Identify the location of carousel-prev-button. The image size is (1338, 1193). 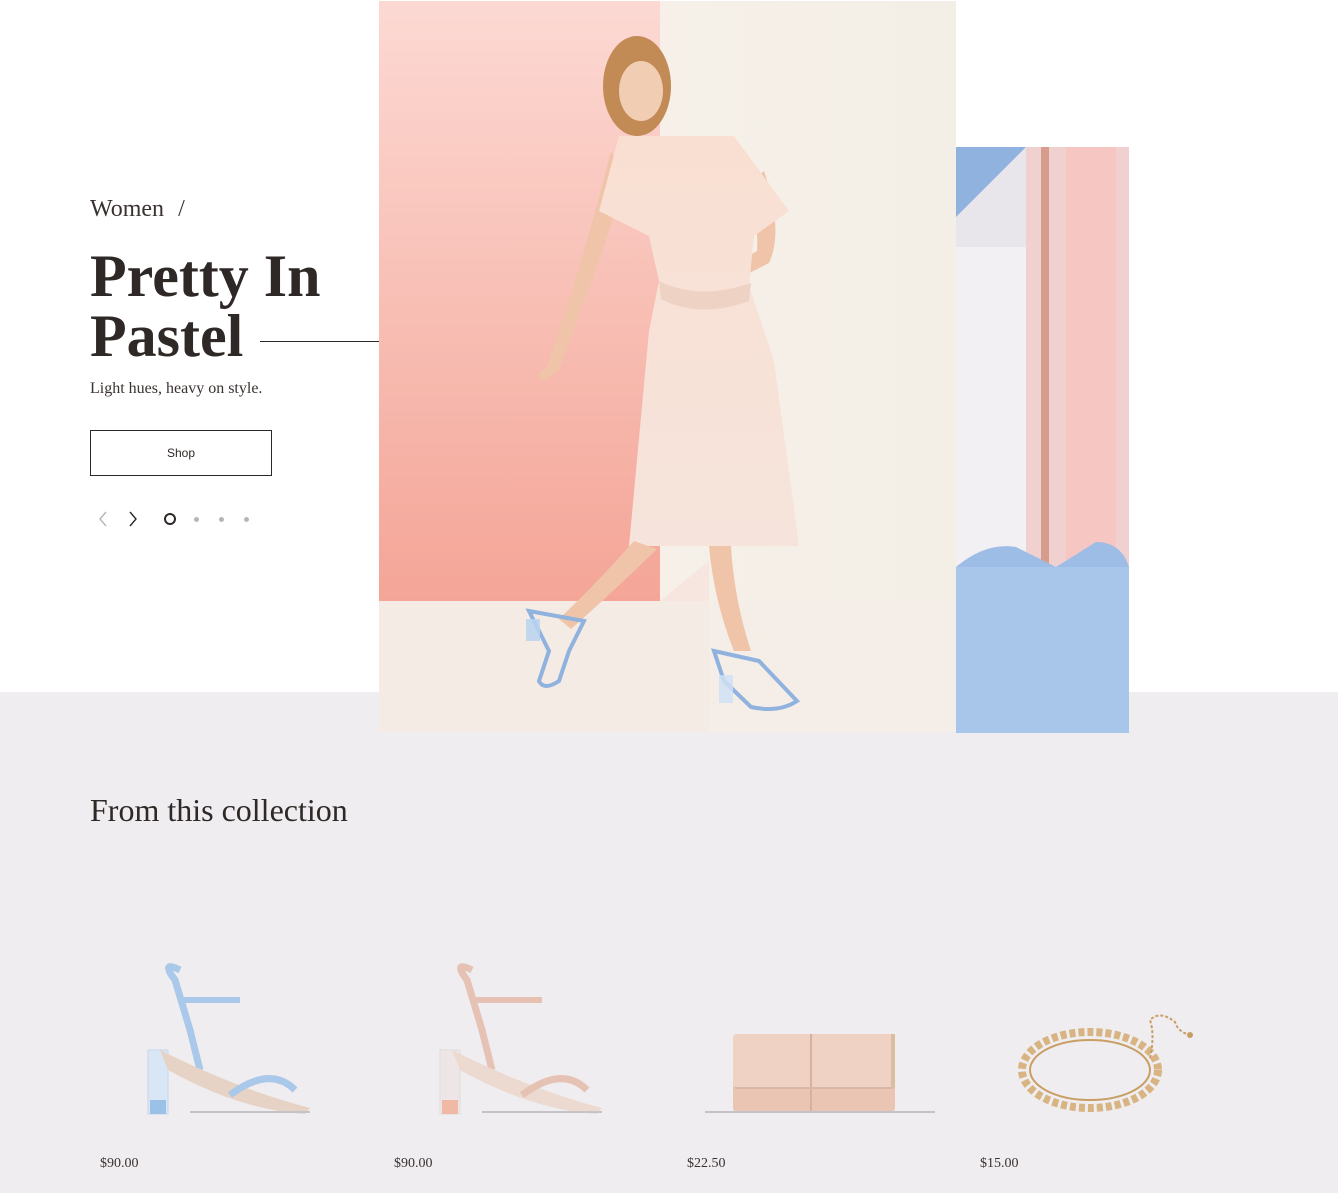
(103, 519).